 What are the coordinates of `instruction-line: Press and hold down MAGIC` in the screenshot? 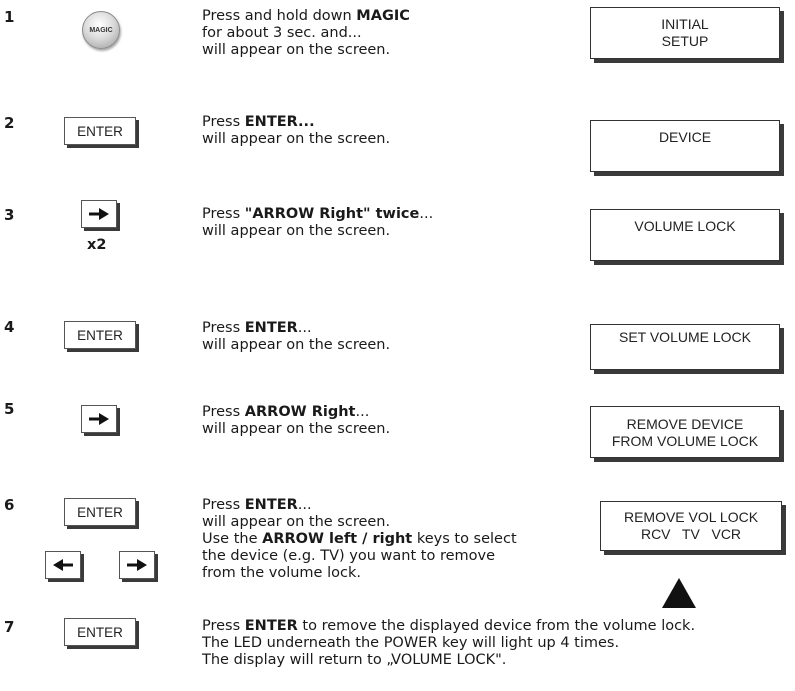 It's located at (306, 16).